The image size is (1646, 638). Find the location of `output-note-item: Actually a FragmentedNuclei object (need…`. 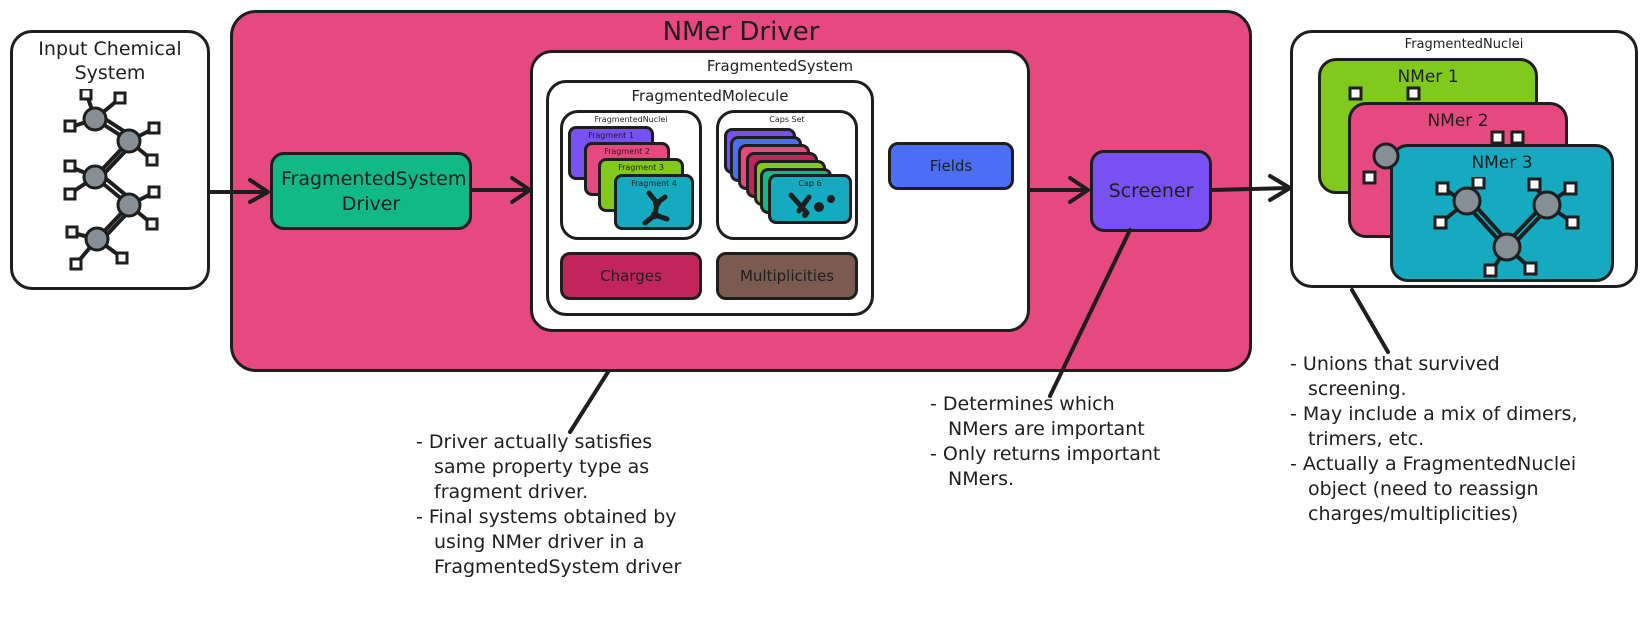

output-note-item: Actually a FragmentedNuclei object (need… is located at coordinates (1440, 489).